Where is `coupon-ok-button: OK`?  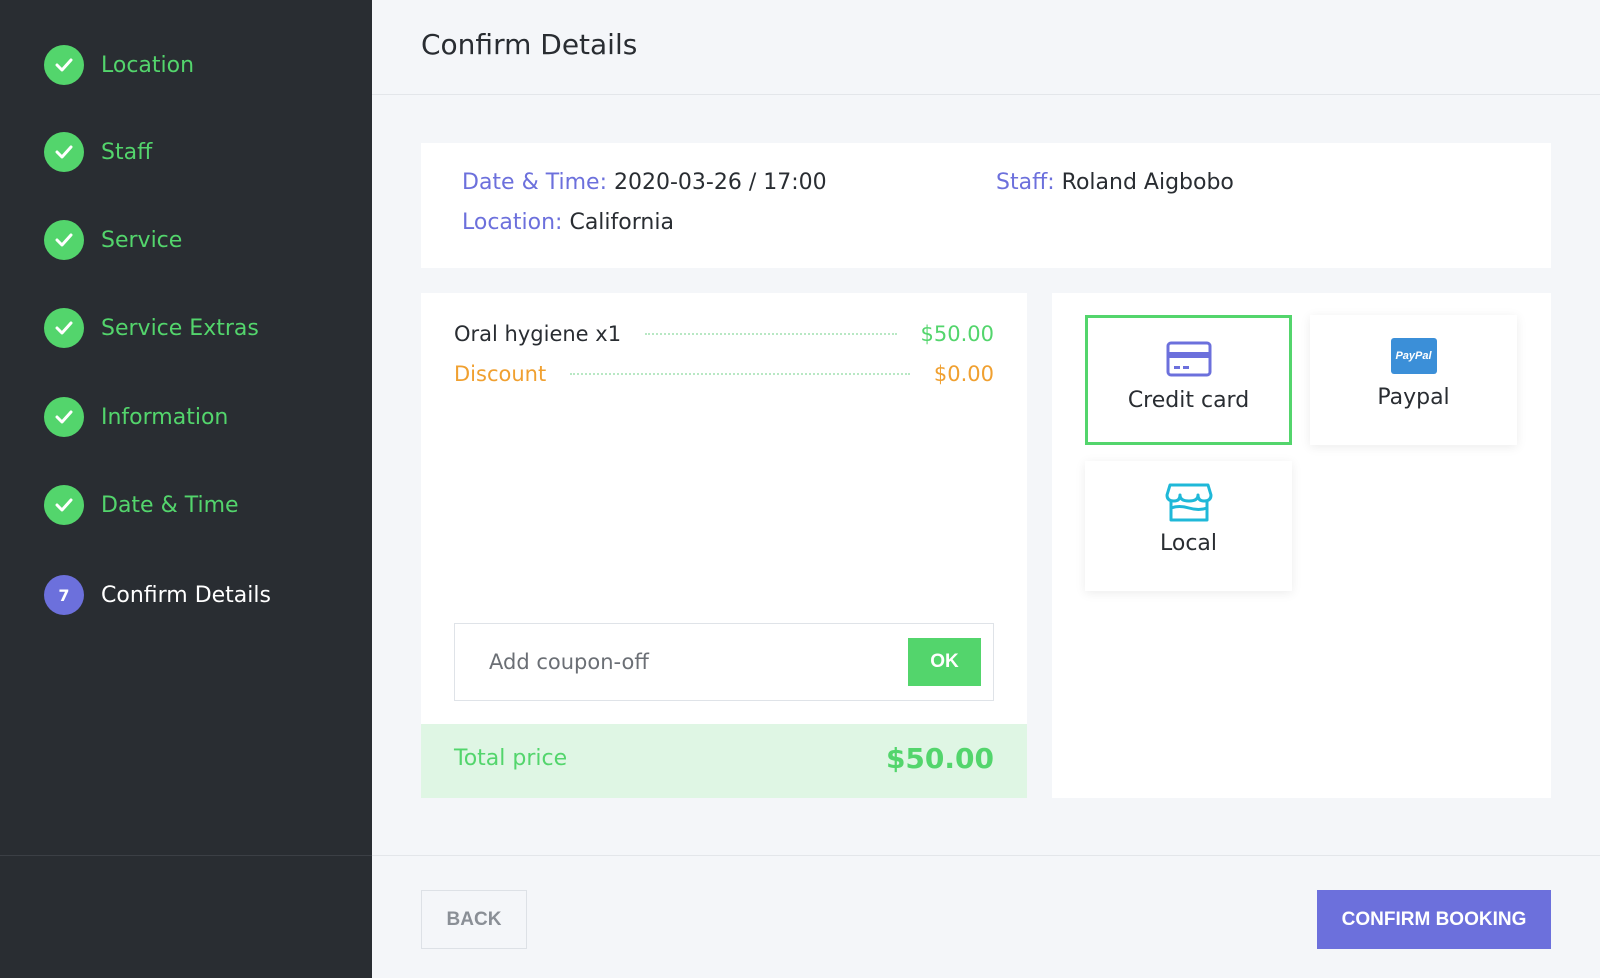
coupon-ok-button: OK is located at coordinates (944, 662).